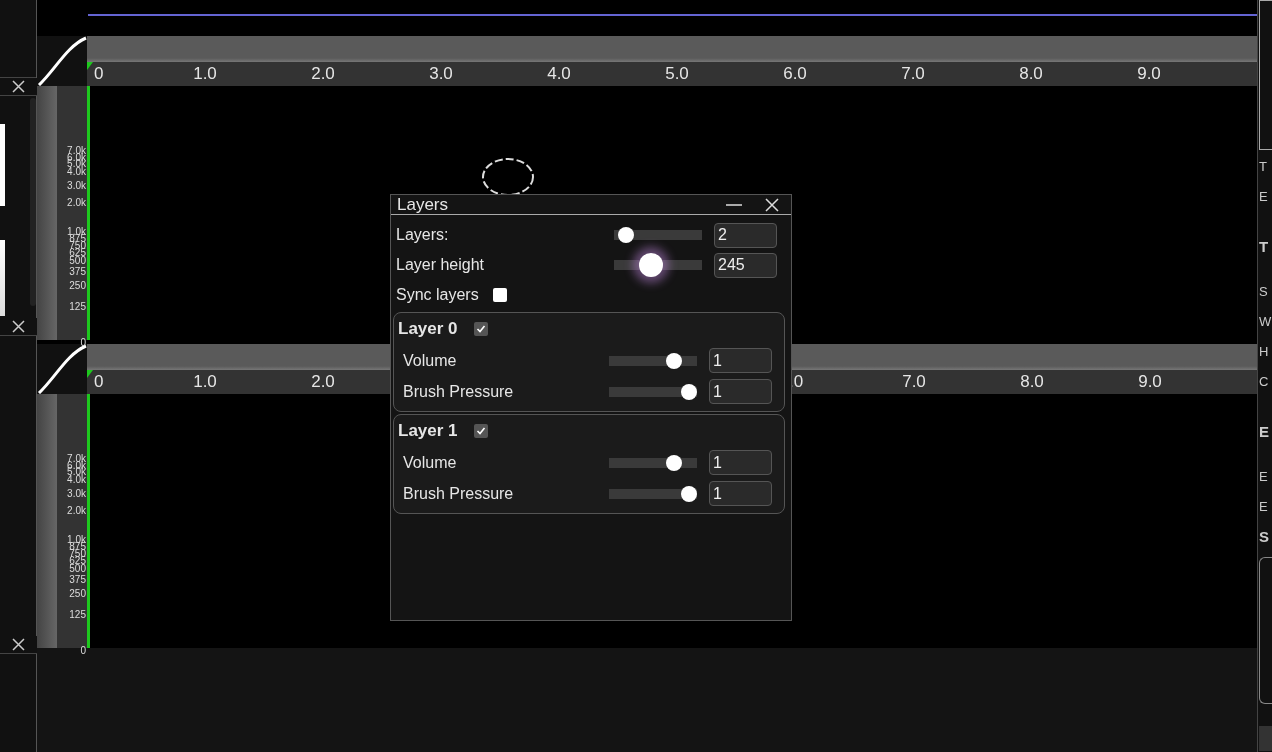  Describe the element at coordinates (437, 295) in the screenshot. I see `setting-label: Sync layers` at that location.